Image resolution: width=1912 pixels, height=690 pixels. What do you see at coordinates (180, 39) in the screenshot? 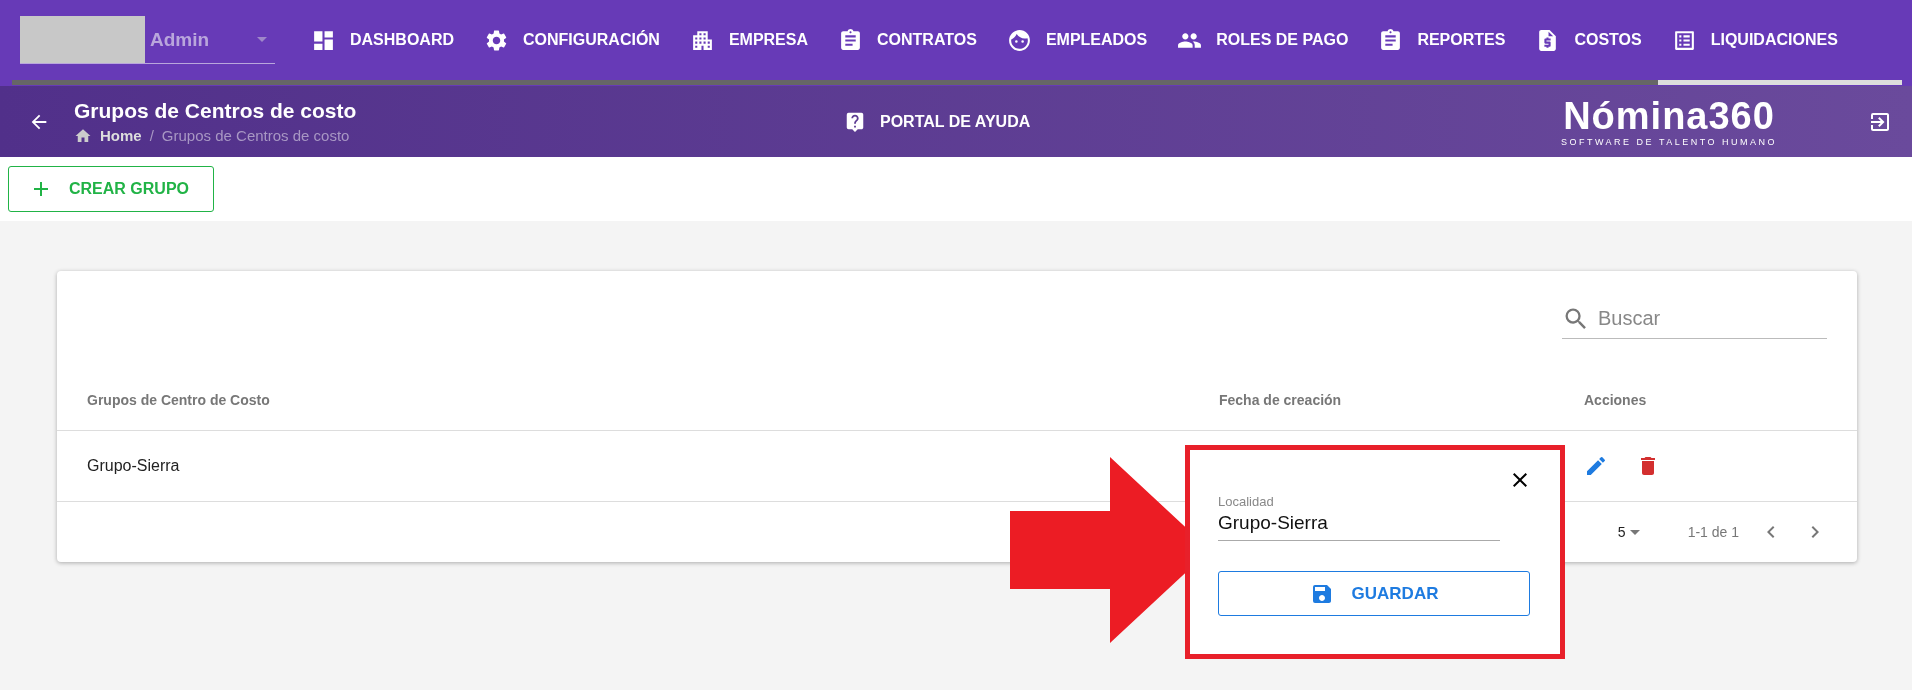
I see `user-name: Admin` at bounding box center [180, 39].